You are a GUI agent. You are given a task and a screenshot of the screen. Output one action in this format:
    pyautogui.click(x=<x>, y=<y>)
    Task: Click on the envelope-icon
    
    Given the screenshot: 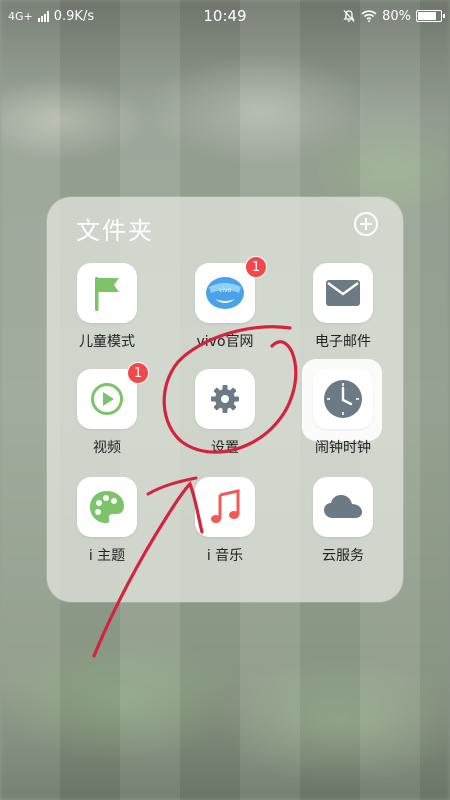 What is the action you would take?
    pyautogui.click(x=343, y=293)
    